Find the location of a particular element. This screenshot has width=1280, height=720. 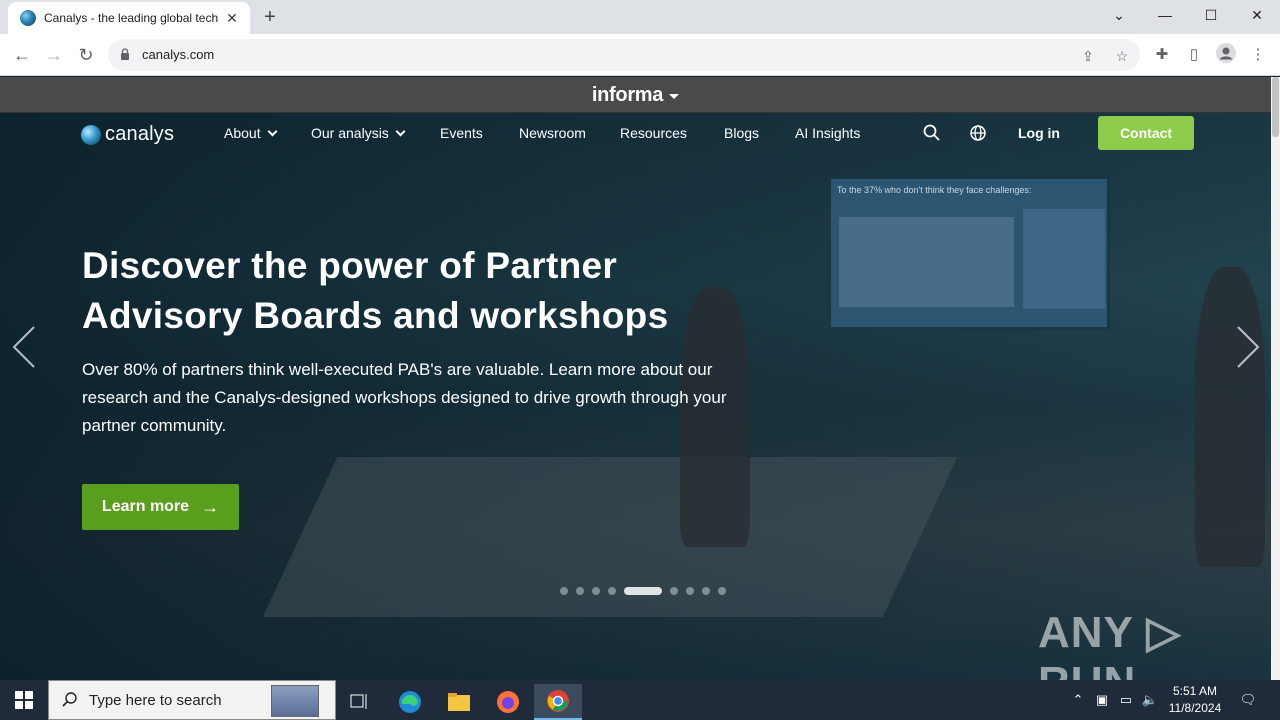

tab-search-chevron-icon: ⌄ is located at coordinates (1119, 15).